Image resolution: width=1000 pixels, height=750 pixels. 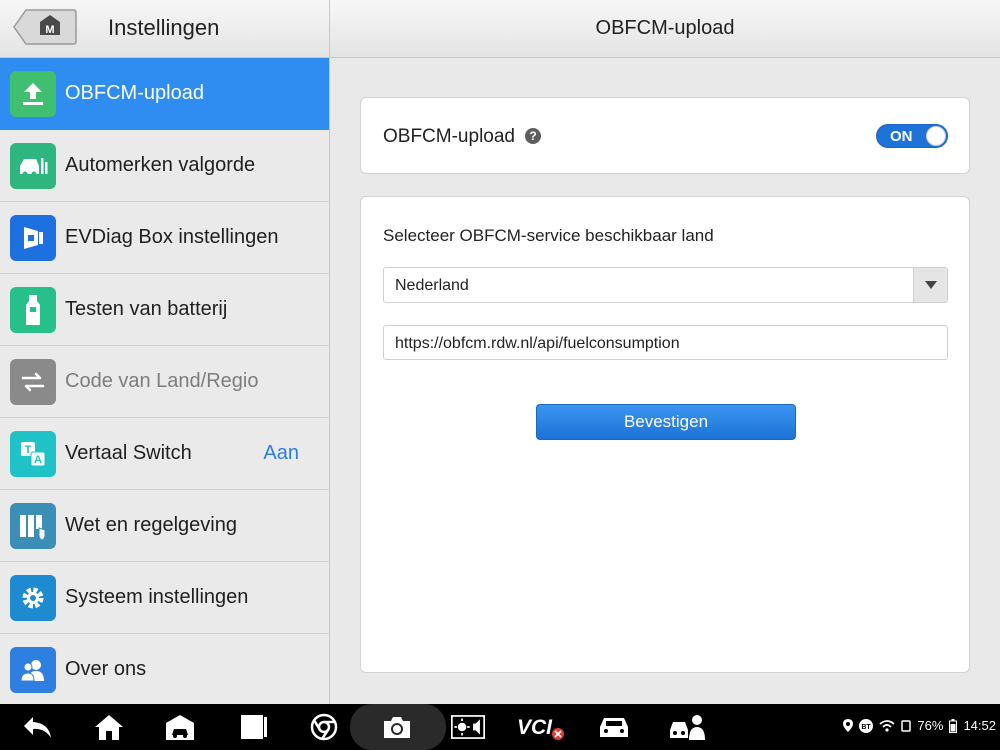 I want to click on sidebar-item-battery-test: Testen van batterij, so click(x=164, y=310).